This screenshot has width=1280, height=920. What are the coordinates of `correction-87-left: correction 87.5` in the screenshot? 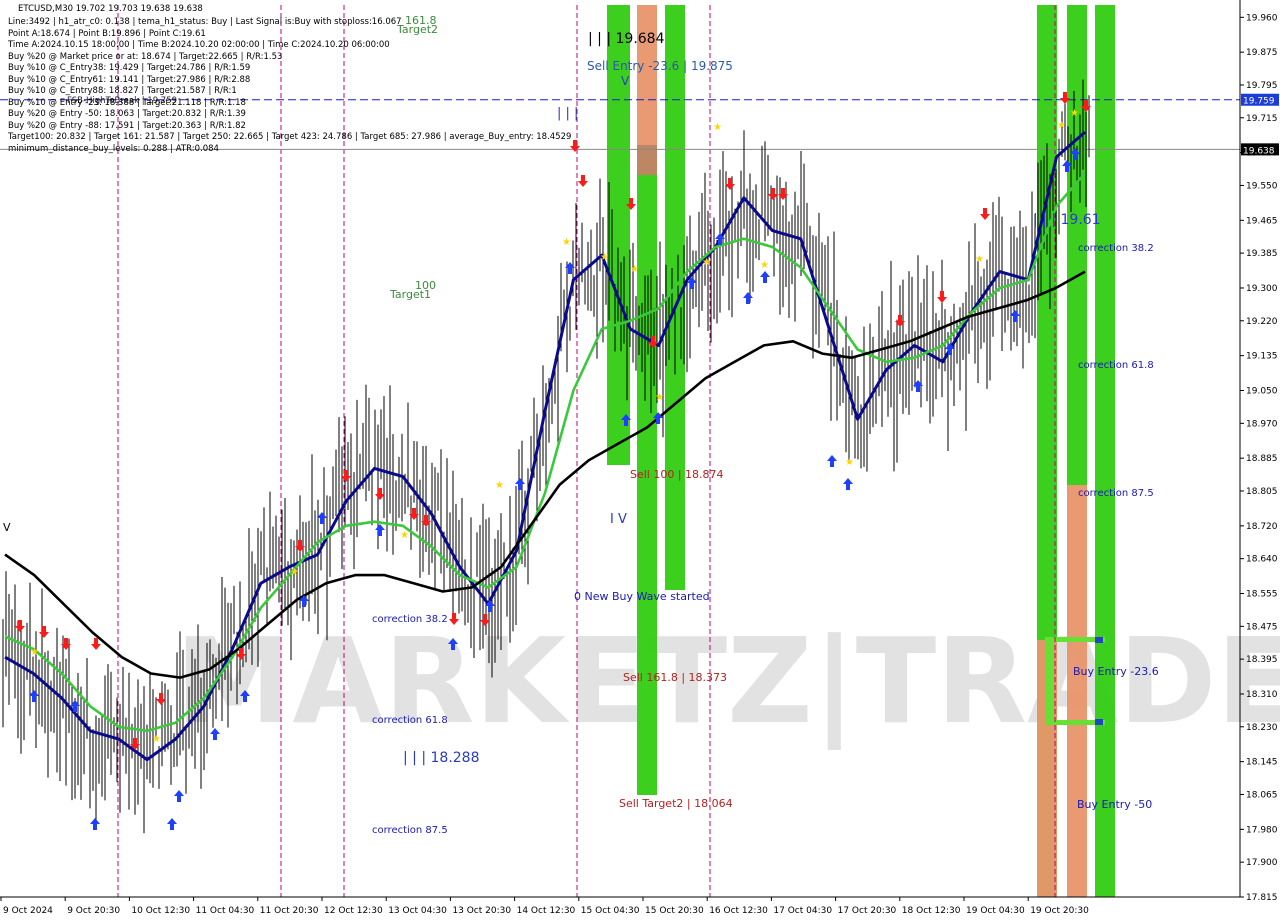 It's located at (410, 830).